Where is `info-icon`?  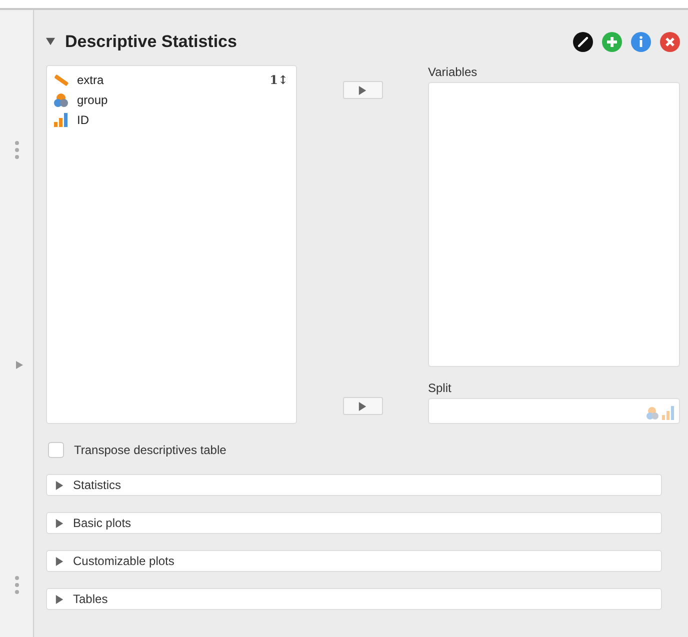
info-icon is located at coordinates (641, 42).